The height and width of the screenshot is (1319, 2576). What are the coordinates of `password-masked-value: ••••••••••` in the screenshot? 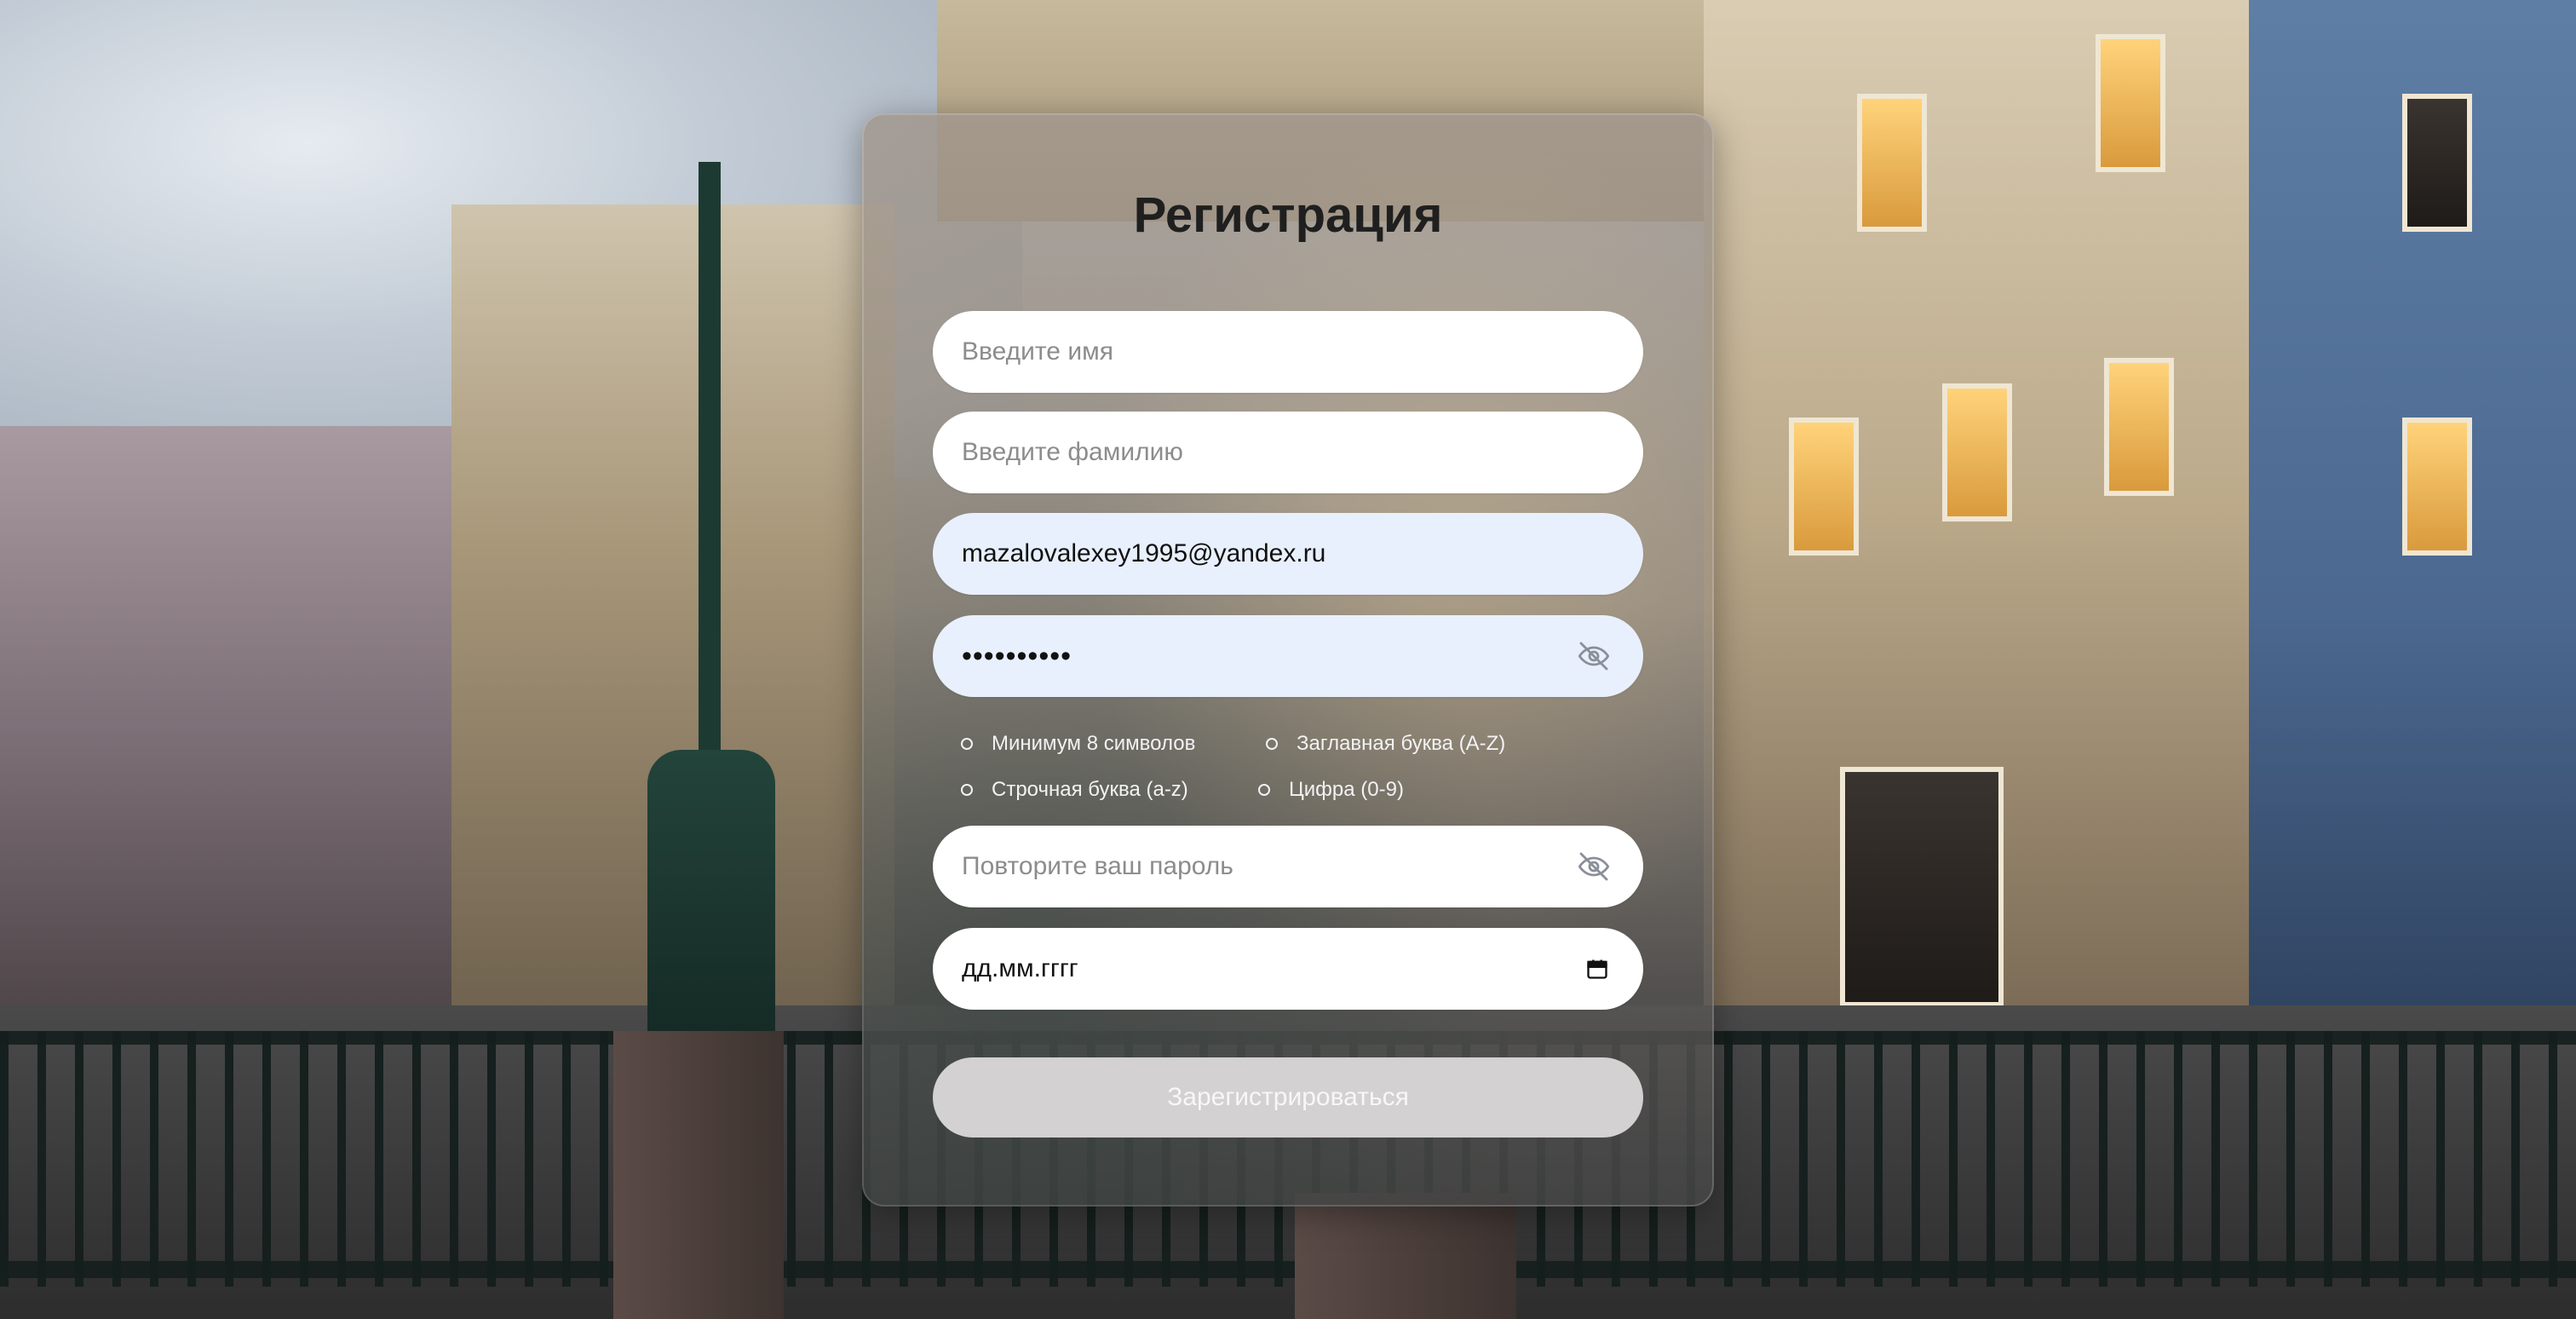 It's located at (1017, 655).